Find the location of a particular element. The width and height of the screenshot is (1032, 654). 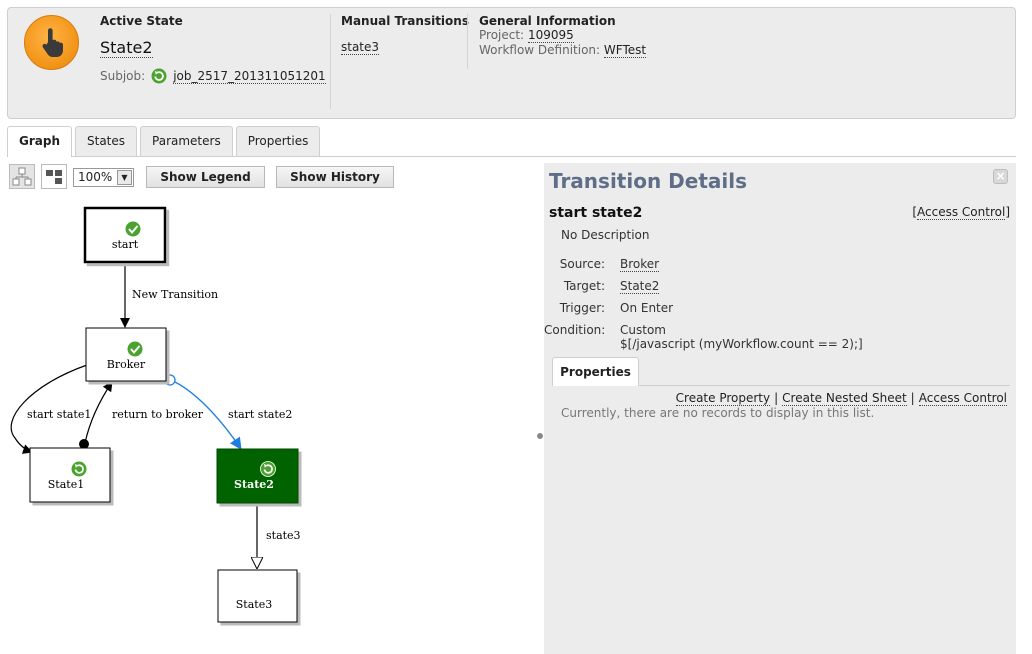

access-control-top-link: Access Control is located at coordinates (961, 212).